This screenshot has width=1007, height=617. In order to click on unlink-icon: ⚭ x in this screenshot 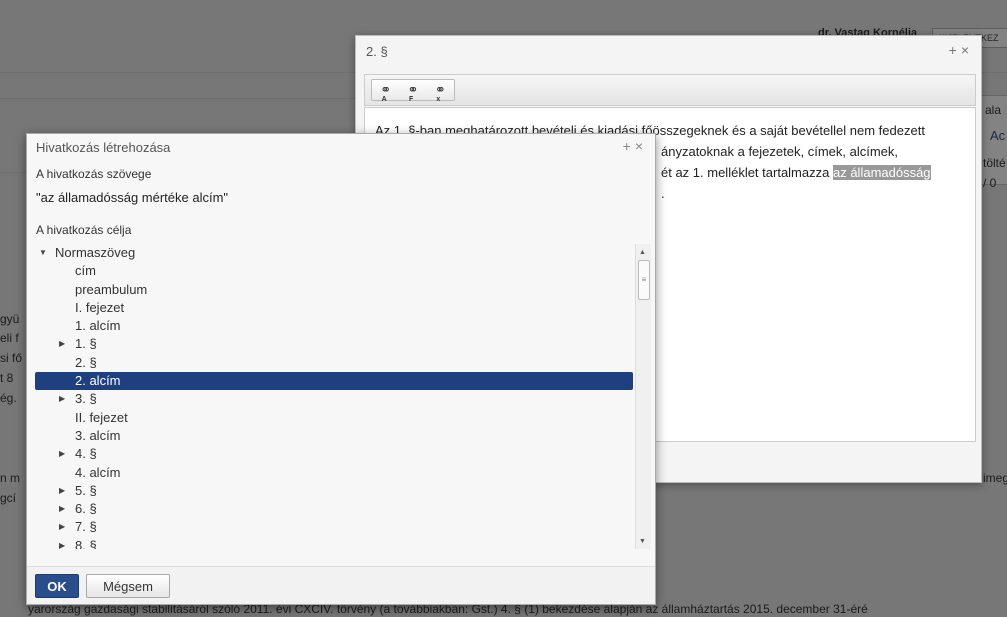, I will do `click(440, 93)`.